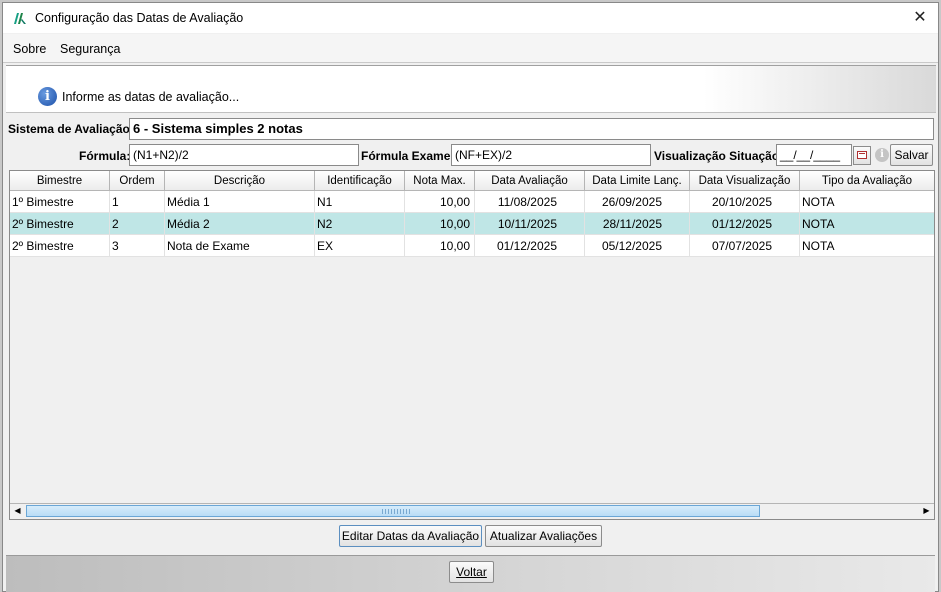  What do you see at coordinates (543, 536) in the screenshot?
I see `atualizar-avaliacoes-button: Atualizar Avaliações` at bounding box center [543, 536].